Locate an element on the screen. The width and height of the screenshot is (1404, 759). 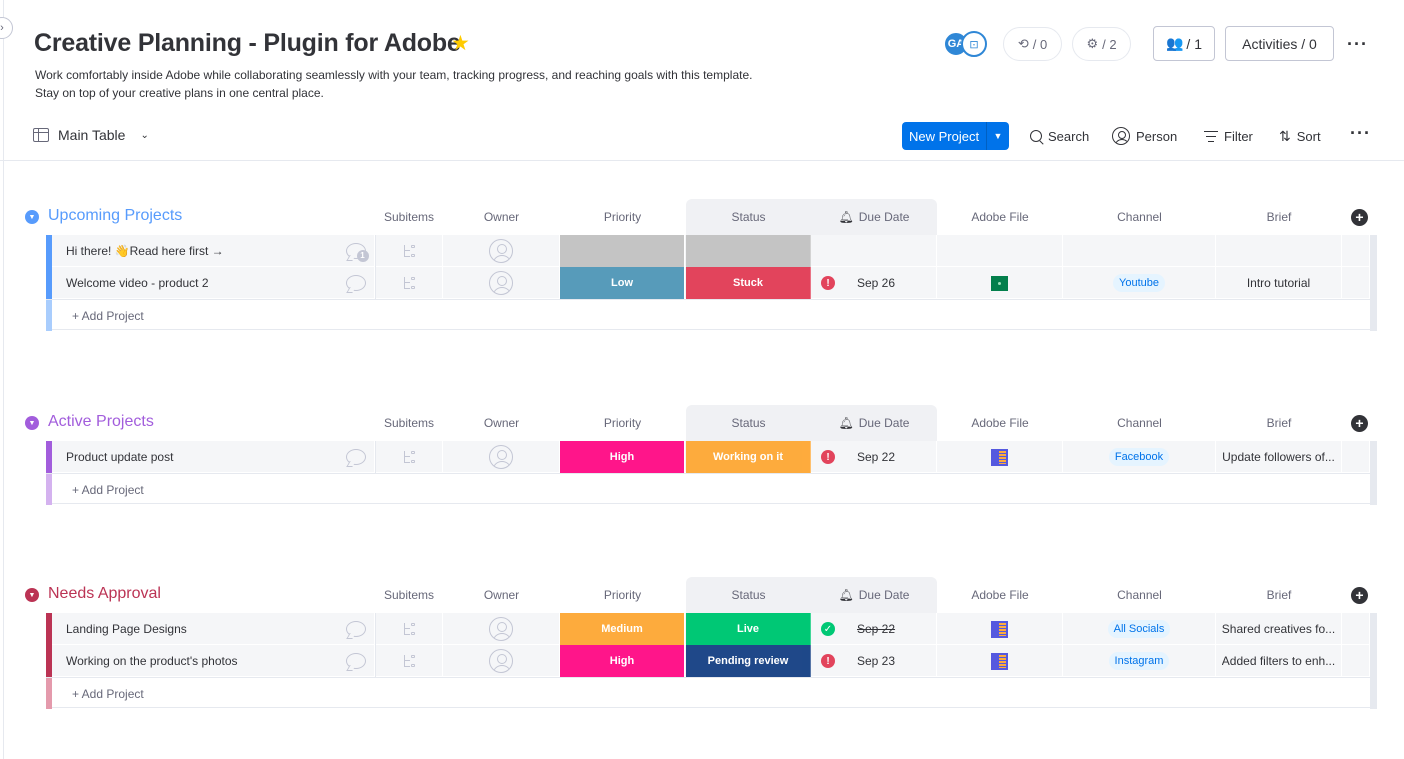
brief-cell: Intro tutorial is located at coordinates (1279, 283).